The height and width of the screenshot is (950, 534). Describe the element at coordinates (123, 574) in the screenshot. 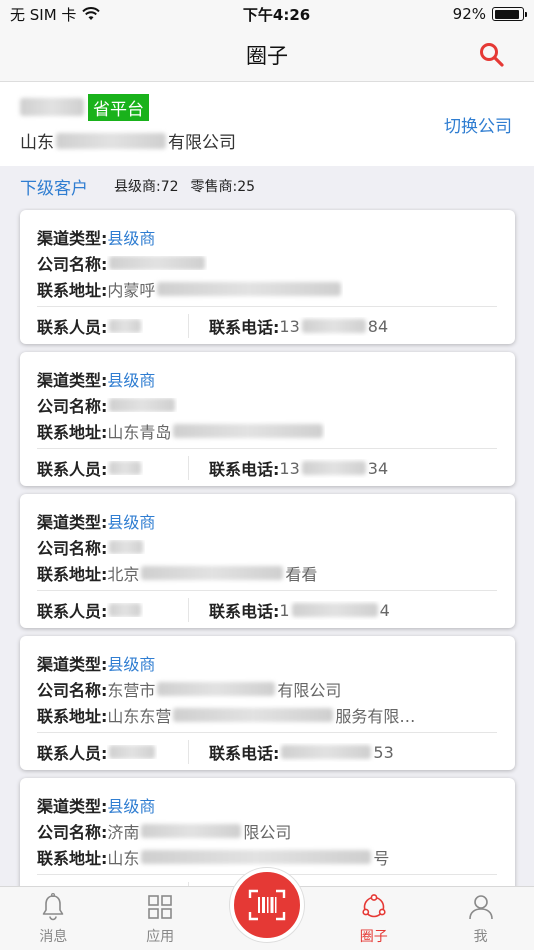

I see `address-text: 北京` at that location.